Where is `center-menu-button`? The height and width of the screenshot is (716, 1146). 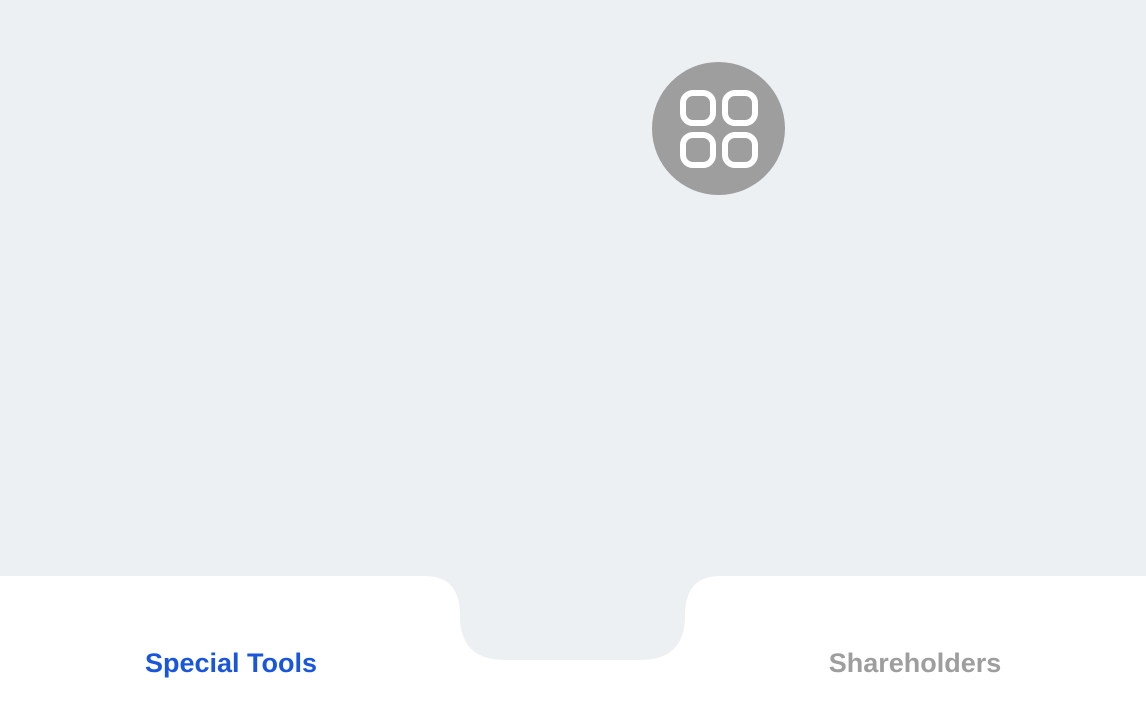 center-menu-button is located at coordinates (718, 128).